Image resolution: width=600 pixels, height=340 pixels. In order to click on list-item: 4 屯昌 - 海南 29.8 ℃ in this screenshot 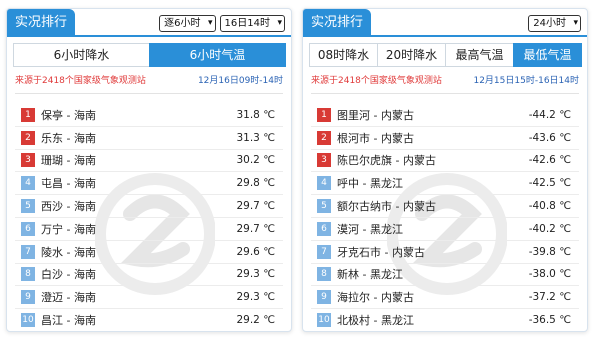, I will do `click(149, 184)`.